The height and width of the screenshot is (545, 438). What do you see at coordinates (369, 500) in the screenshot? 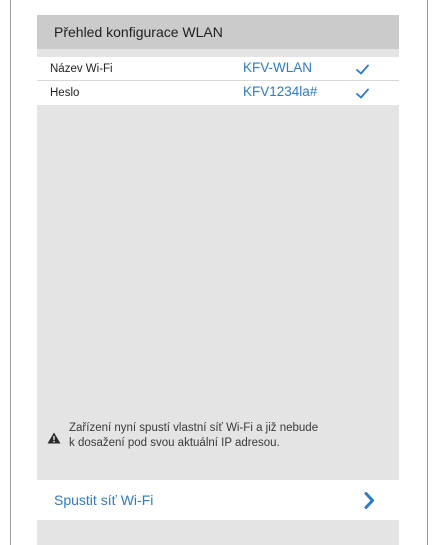
I see `chevron-right-icon` at bounding box center [369, 500].